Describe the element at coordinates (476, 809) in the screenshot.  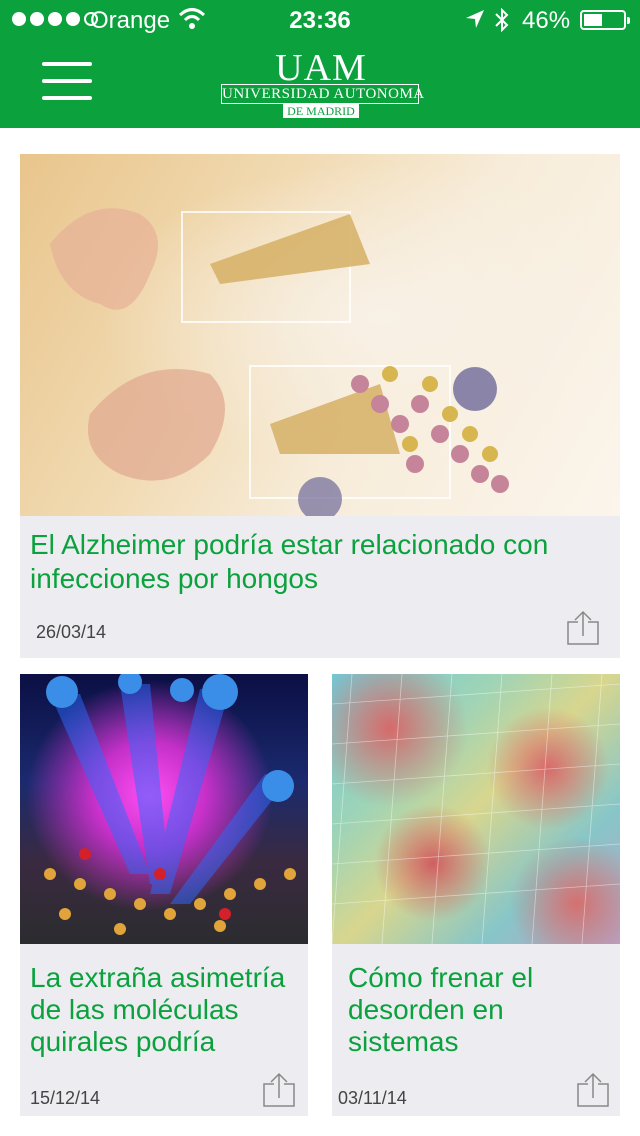
I see `article-image-lattice` at that location.